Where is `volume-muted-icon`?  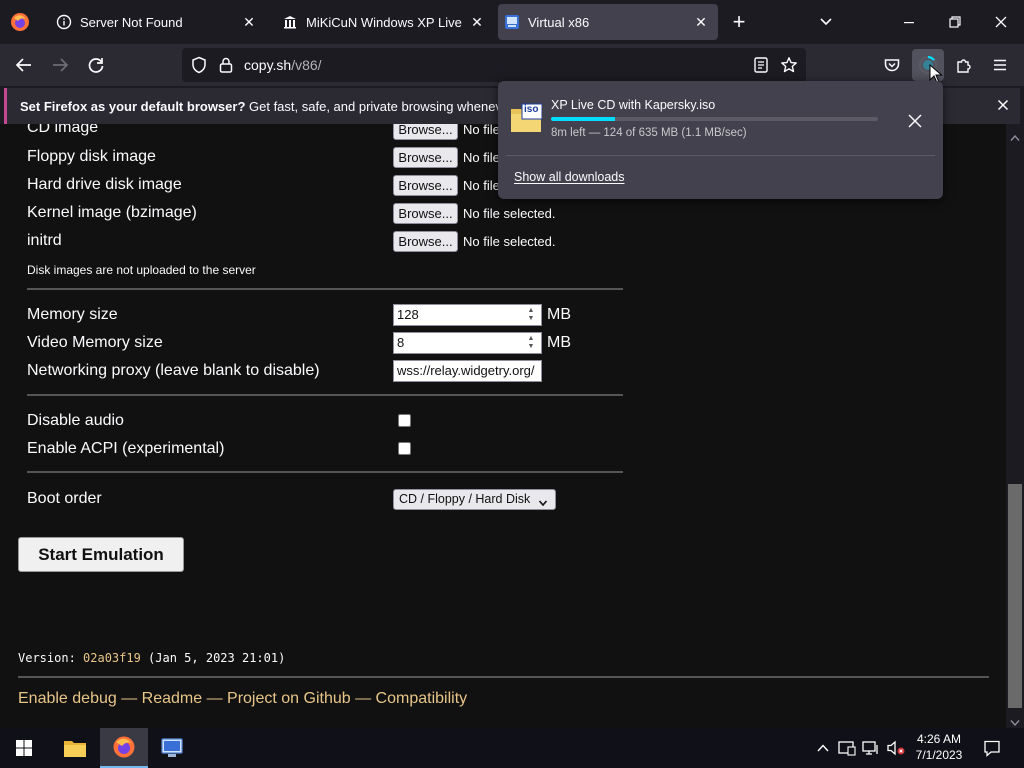 volume-muted-icon is located at coordinates (896, 748).